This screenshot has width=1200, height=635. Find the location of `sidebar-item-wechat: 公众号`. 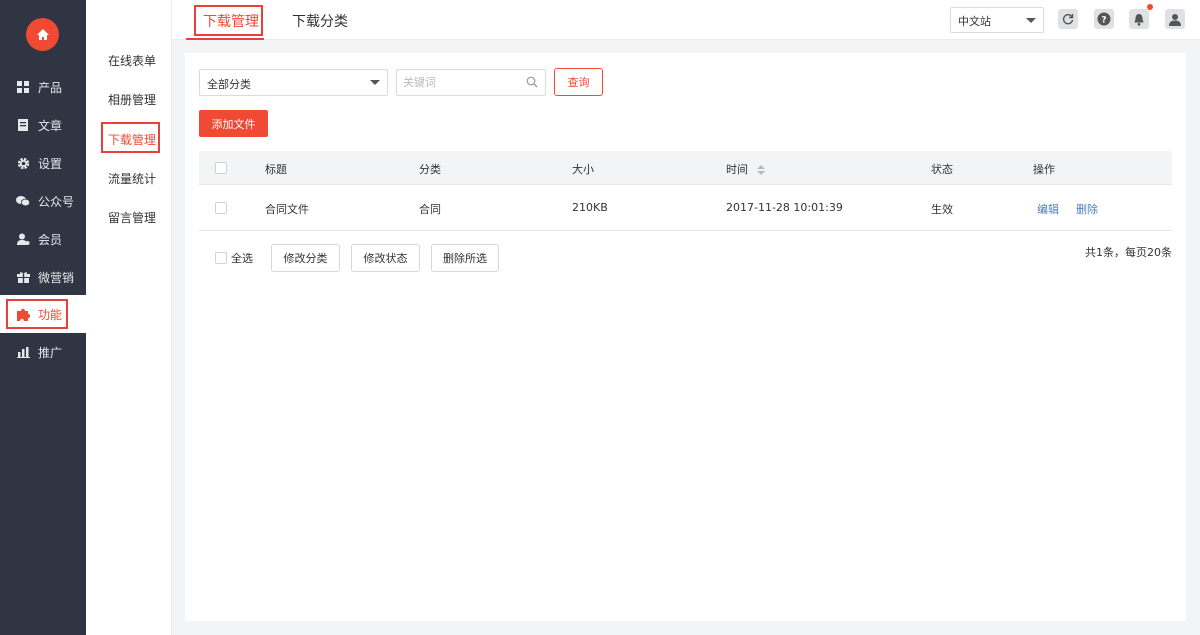

sidebar-item-wechat: 公众号 is located at coordinates (43, 201).